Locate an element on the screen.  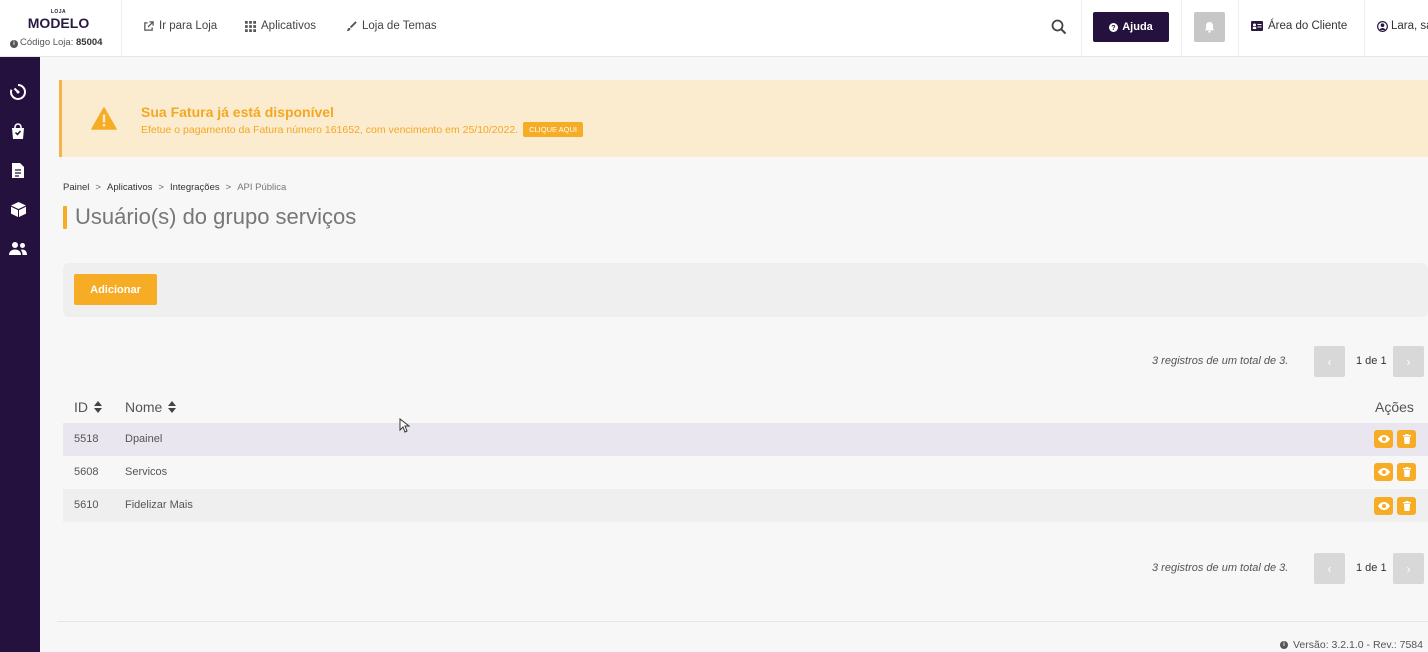
alert-title: Sua Fatura já está disponível is located at coordinates (237, 112).